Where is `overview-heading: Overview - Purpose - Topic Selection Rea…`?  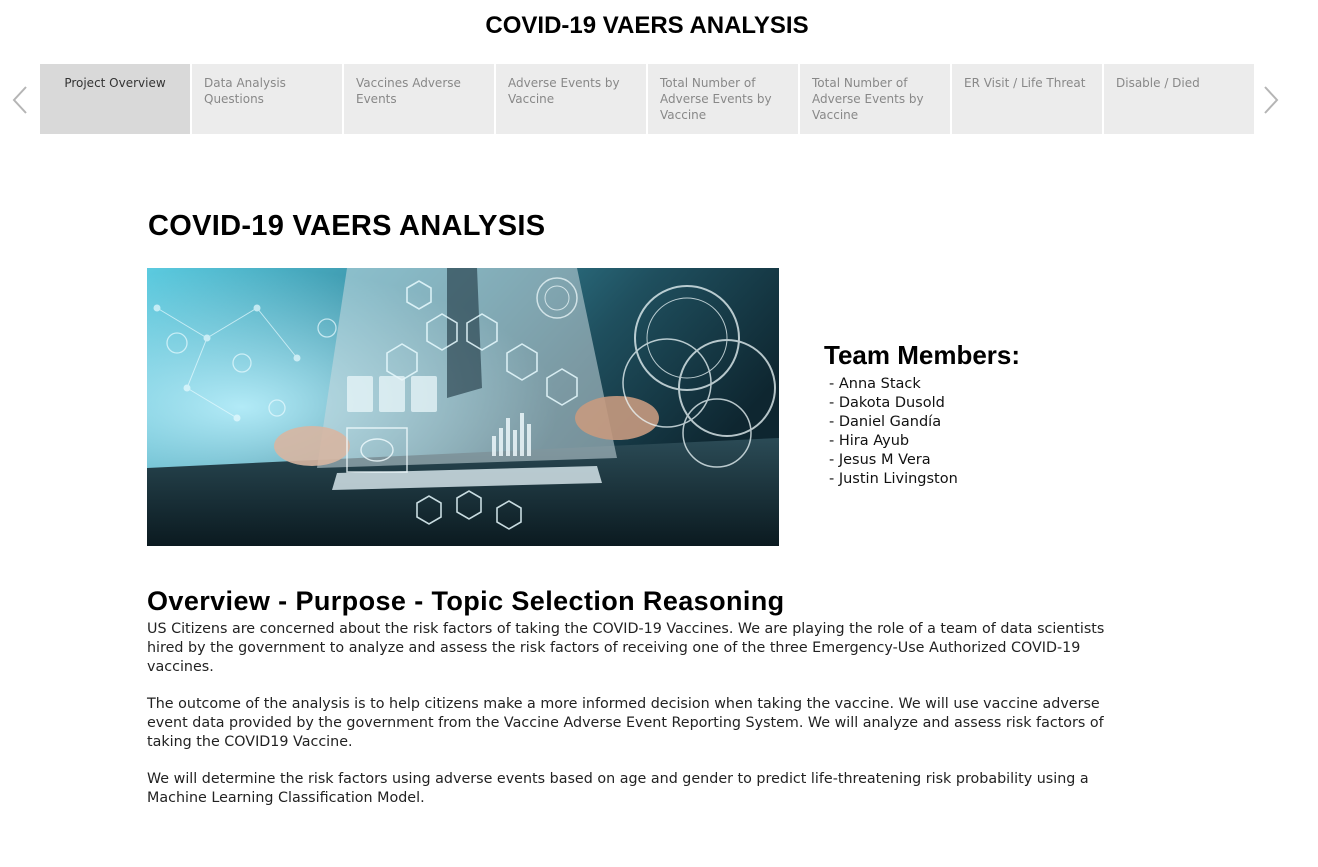 overview-heading: Overview - Purpose - Topic Selection Rea… is located at coordinates (466, 601).